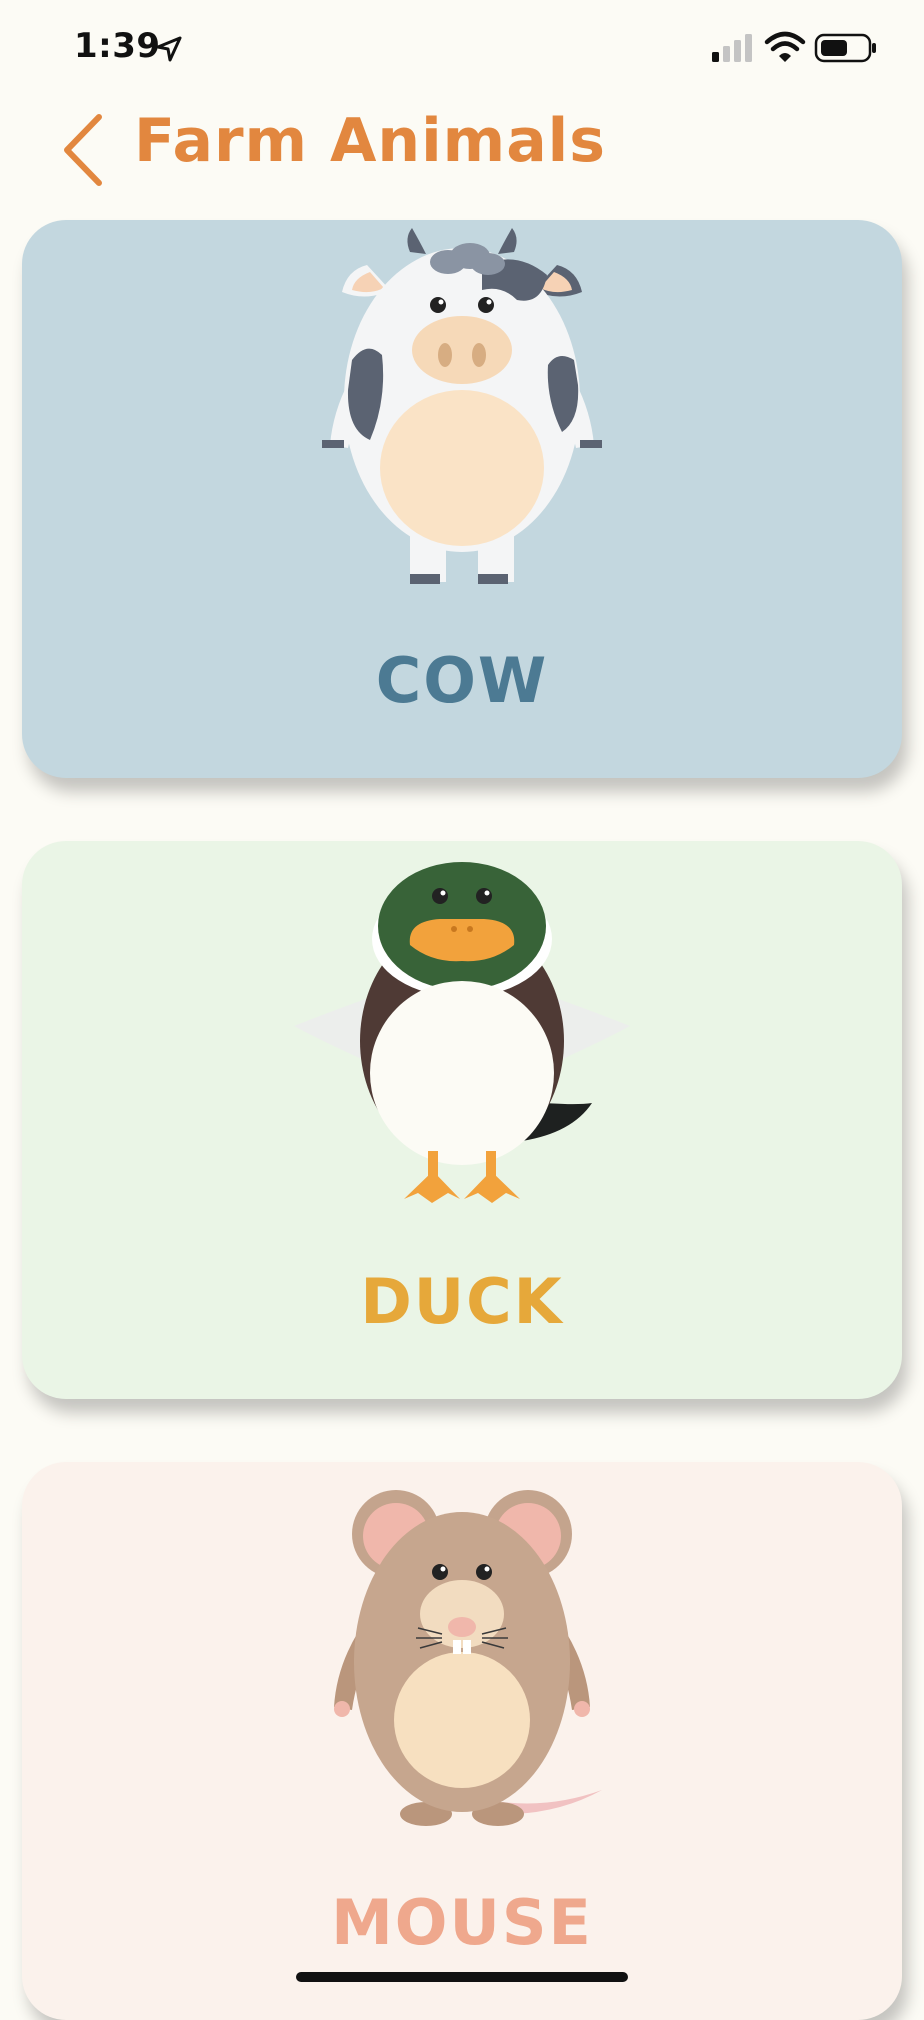  Describe the element at coordinates (462, 406) in the screenshot. I see `cow-illustration` at that location.